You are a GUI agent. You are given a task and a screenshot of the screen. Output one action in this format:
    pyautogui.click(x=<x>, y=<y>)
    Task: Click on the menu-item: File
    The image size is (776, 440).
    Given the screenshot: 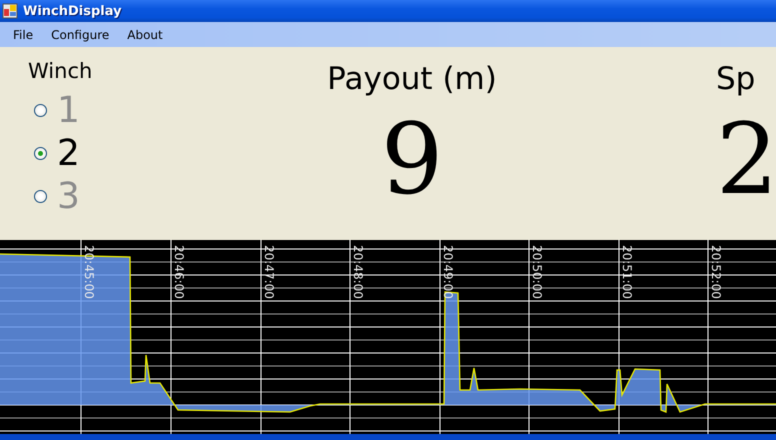 What is the action you would take?
    pyautogui.click(x=23, y=35)
    